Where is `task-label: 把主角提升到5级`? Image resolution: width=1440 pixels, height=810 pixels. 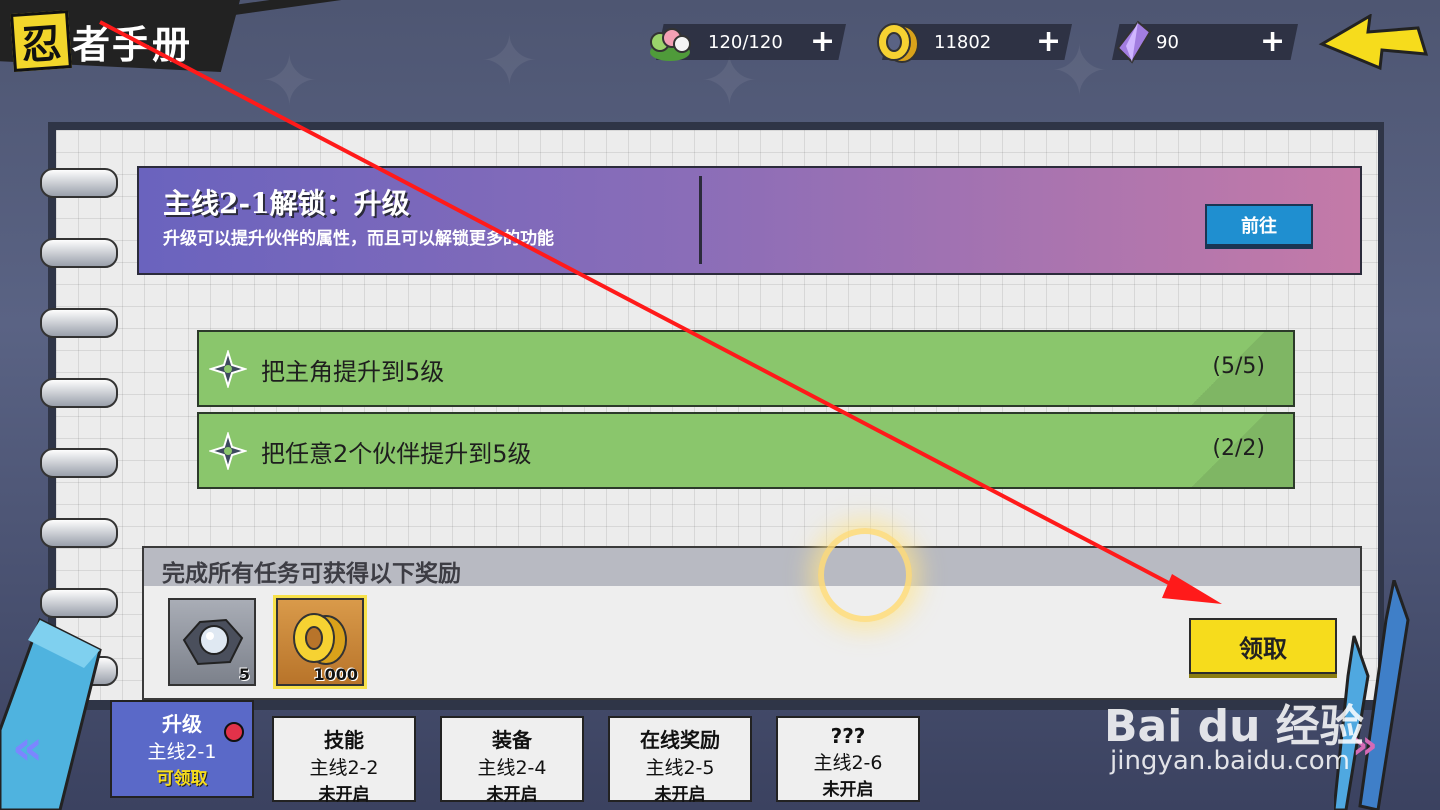
task-label: 把主角提升到5级 is located at coordinates (353, 372).